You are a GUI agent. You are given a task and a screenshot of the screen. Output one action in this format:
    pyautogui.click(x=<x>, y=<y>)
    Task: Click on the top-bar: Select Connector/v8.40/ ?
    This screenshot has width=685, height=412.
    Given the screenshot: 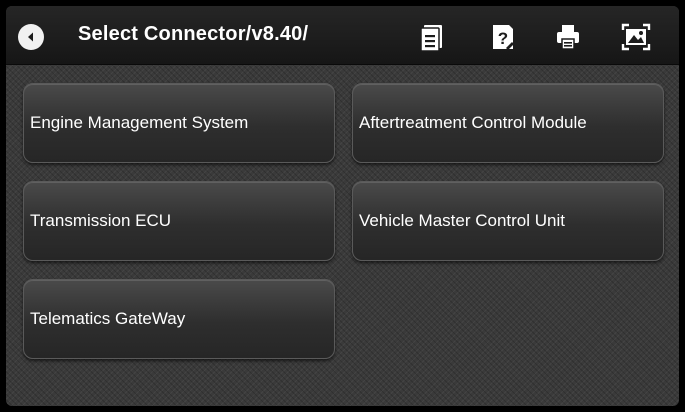 What is the action you would take?
    pyautogui.click(x=342, y=35)
    